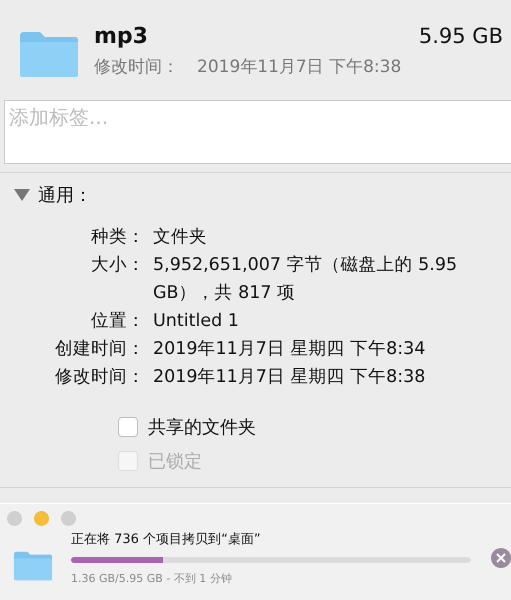 The height and width of the screenshot is (600, 511). I want to click on info-value: Untitled 1, so click(196, 321).